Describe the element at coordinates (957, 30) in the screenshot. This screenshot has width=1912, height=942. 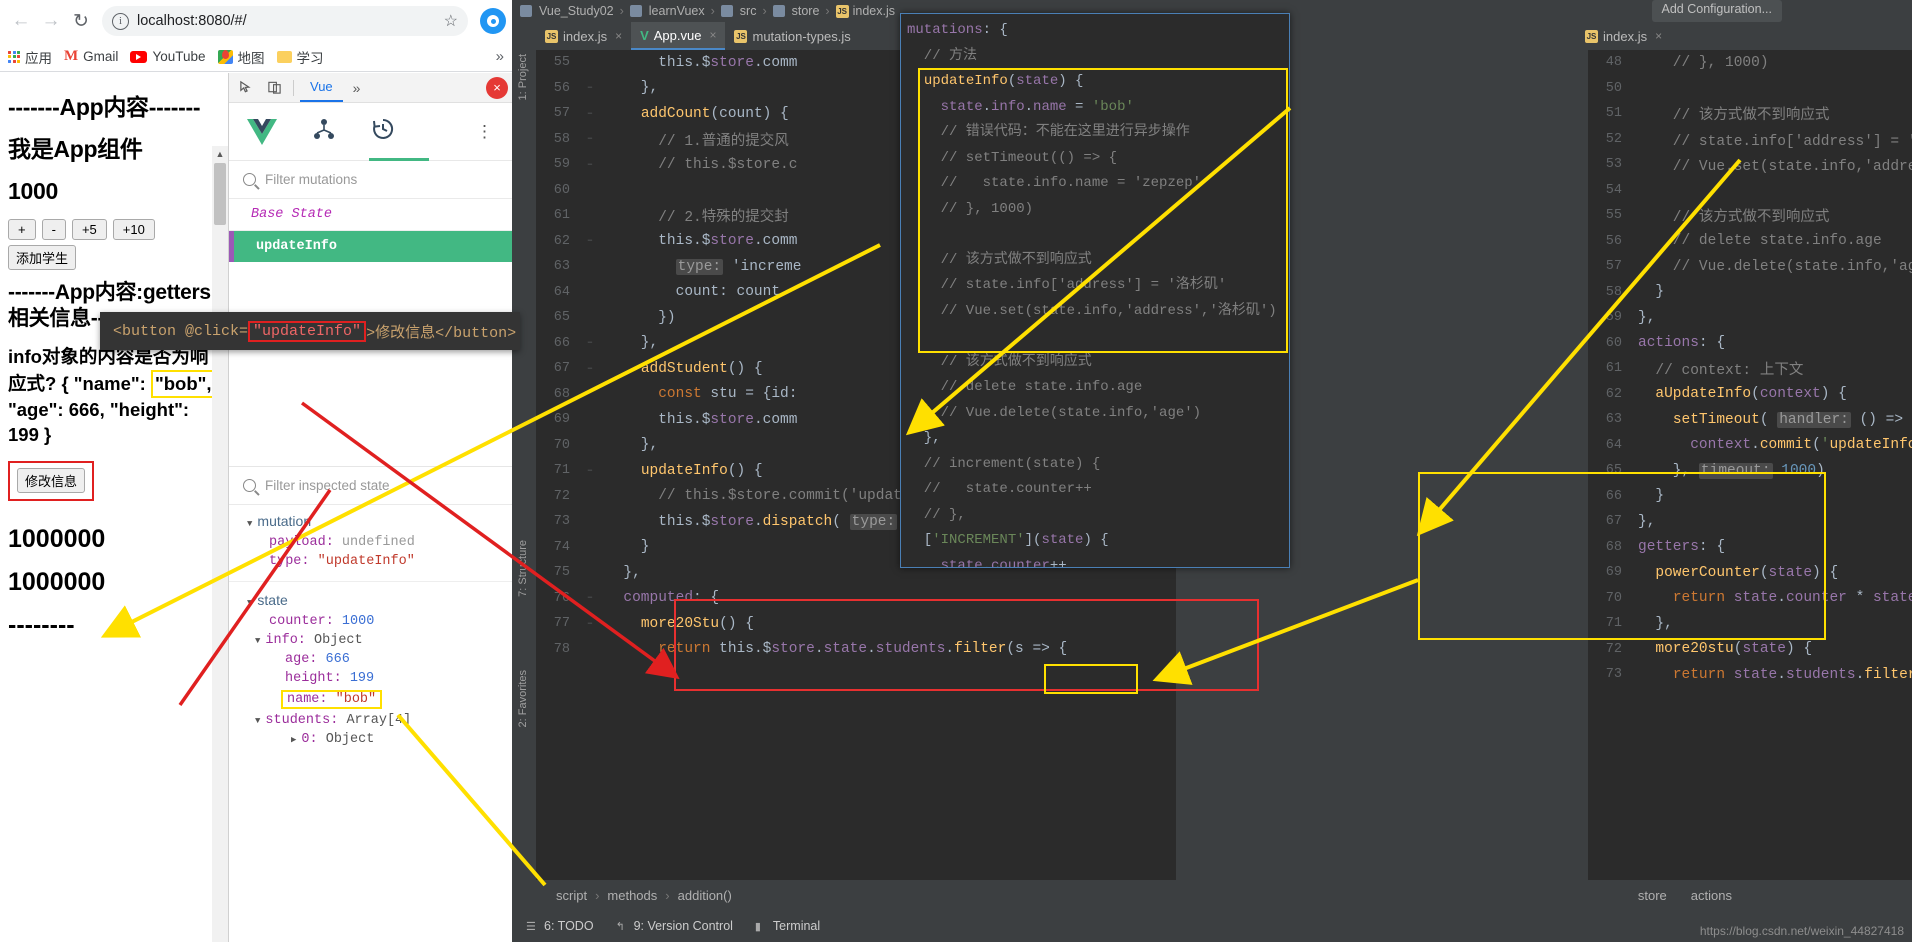
I see `popup-code-line: mutations: {` at that location.